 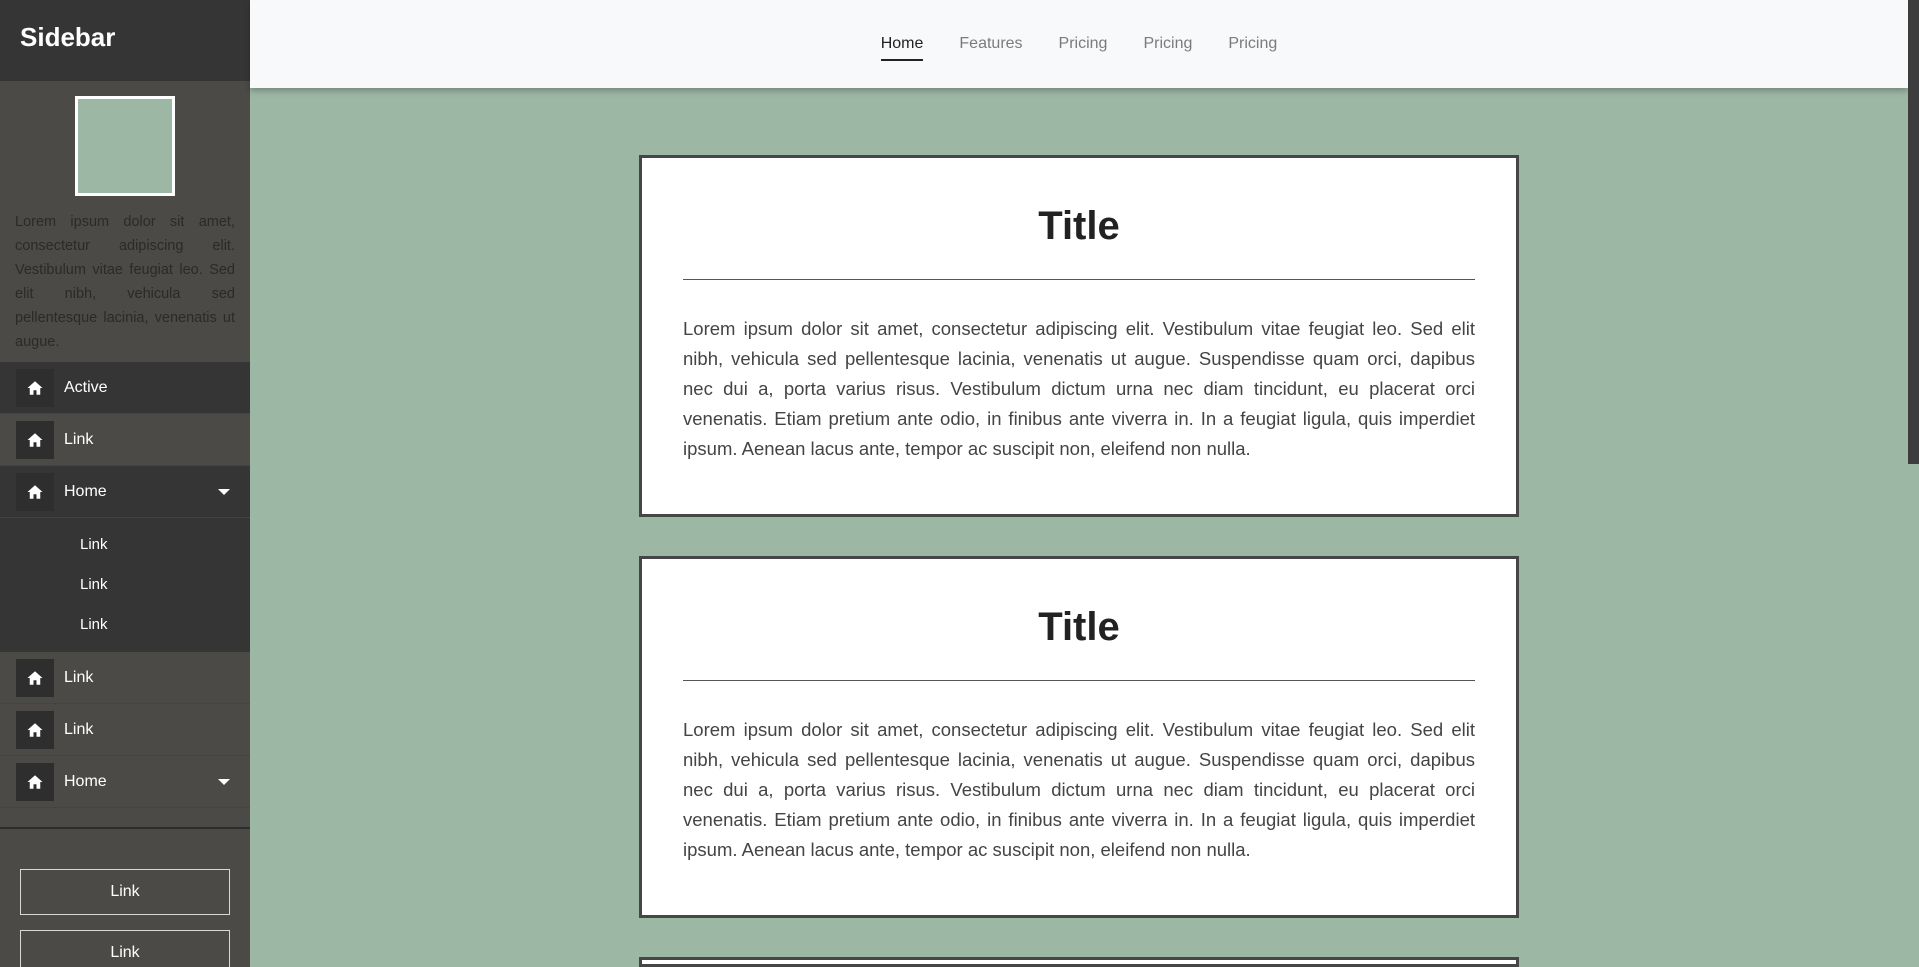 I want to click on sidebar-brand: Sidebar, so click(x=67, y=37).